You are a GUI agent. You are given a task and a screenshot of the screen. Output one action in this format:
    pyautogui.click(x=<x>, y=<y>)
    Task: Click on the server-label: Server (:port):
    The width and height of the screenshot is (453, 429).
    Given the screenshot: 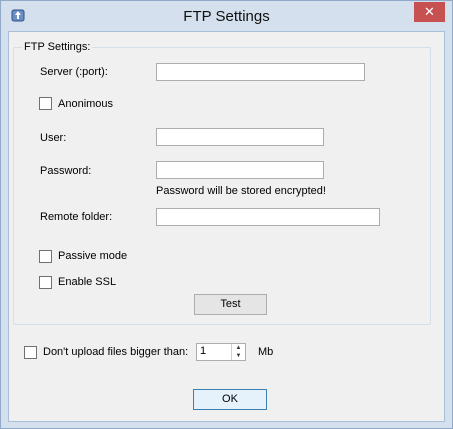 What is the action you would take?
    pyautogui.click(x=74, y=72)
    